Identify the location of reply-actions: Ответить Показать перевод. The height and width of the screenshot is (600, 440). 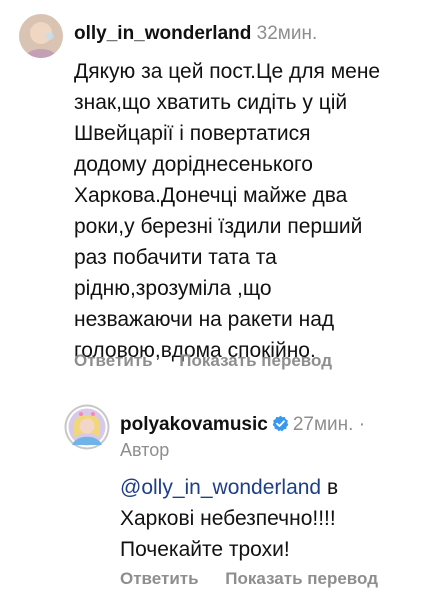
(260, 579).